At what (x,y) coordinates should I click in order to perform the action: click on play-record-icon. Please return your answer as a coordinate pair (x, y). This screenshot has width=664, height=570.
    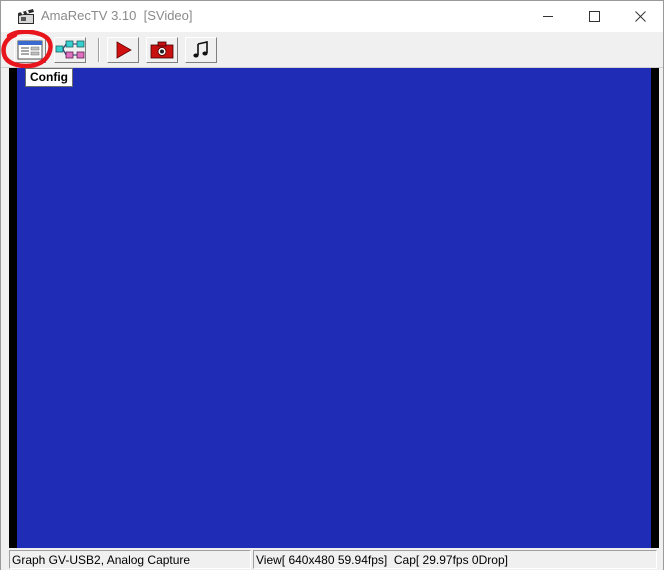
    Looking at the image, I should click on (124, 50).